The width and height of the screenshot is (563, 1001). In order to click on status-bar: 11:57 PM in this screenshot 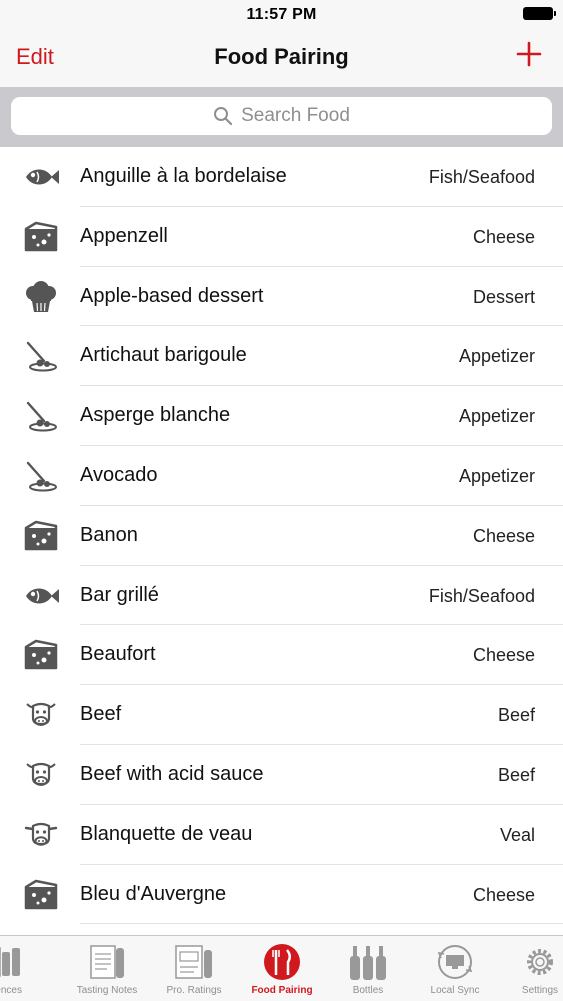, I will do `click(281, 15)`.